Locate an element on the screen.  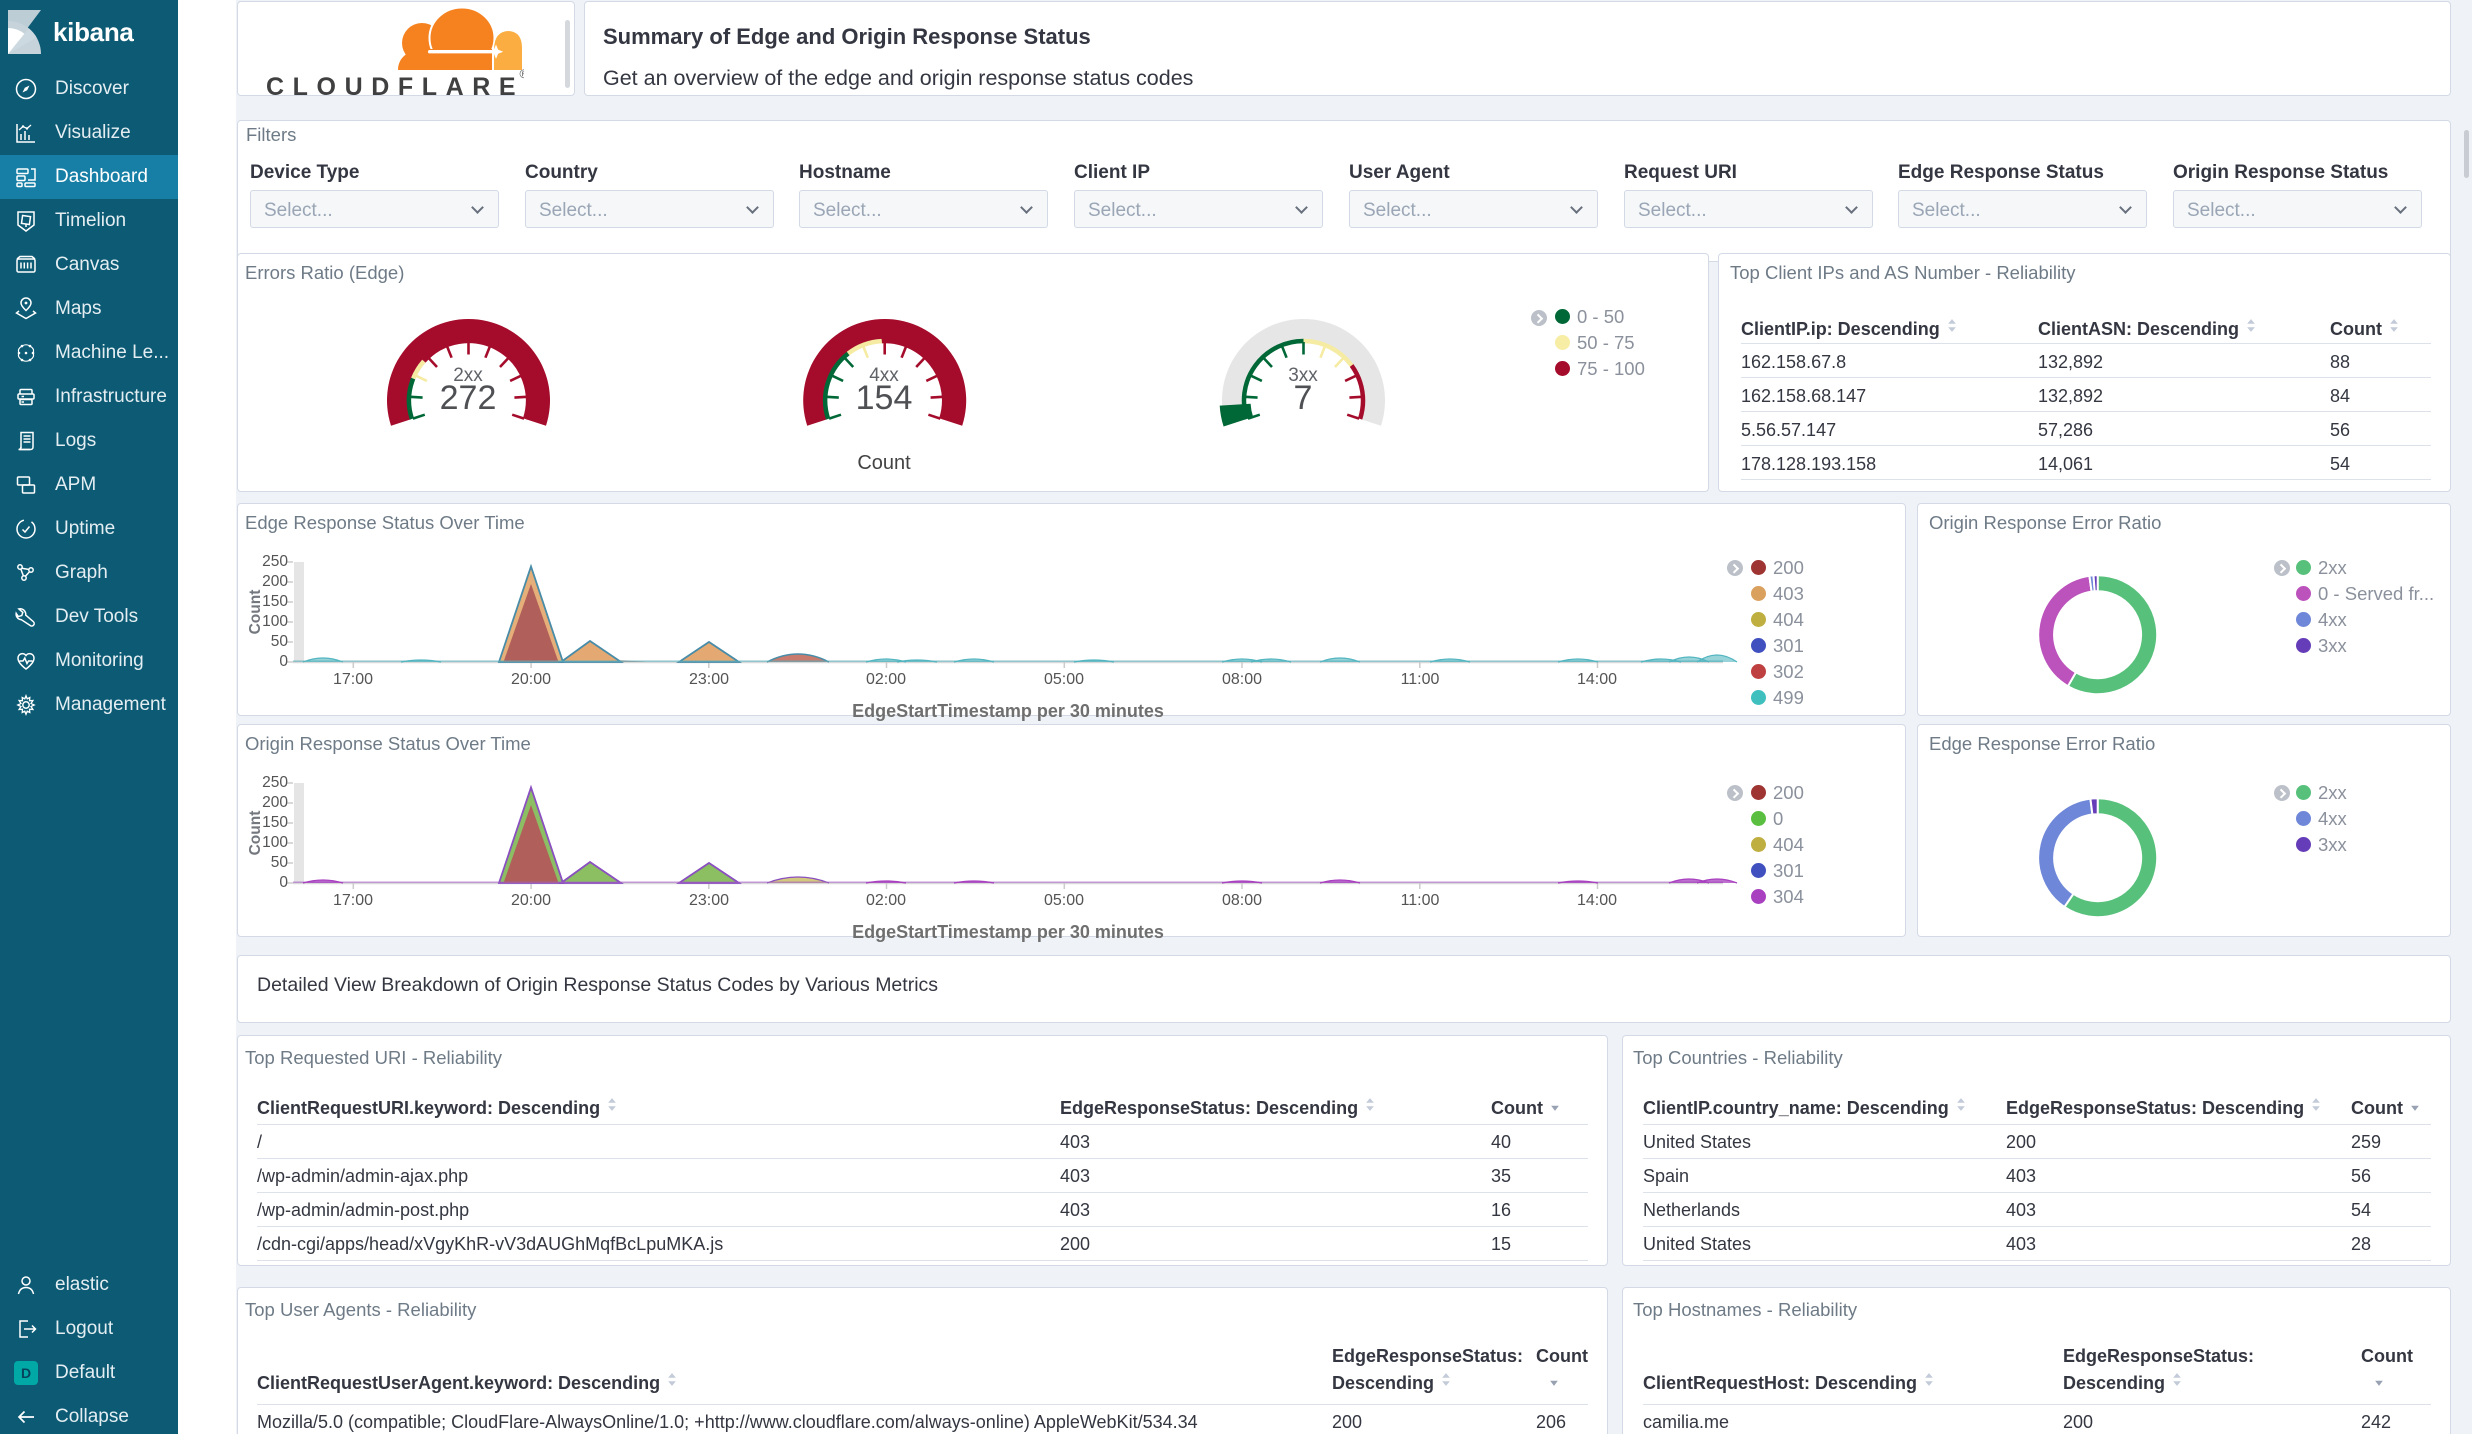
svg-text: D is located at coordinates (26, 1373).